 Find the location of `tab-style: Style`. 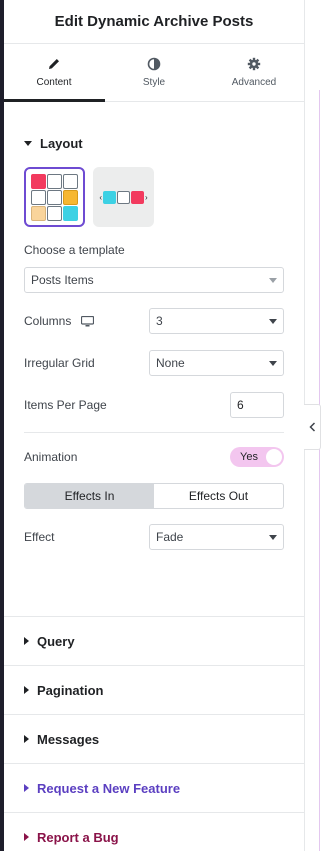

tab-style: Style is located at coordinates (154, 72).